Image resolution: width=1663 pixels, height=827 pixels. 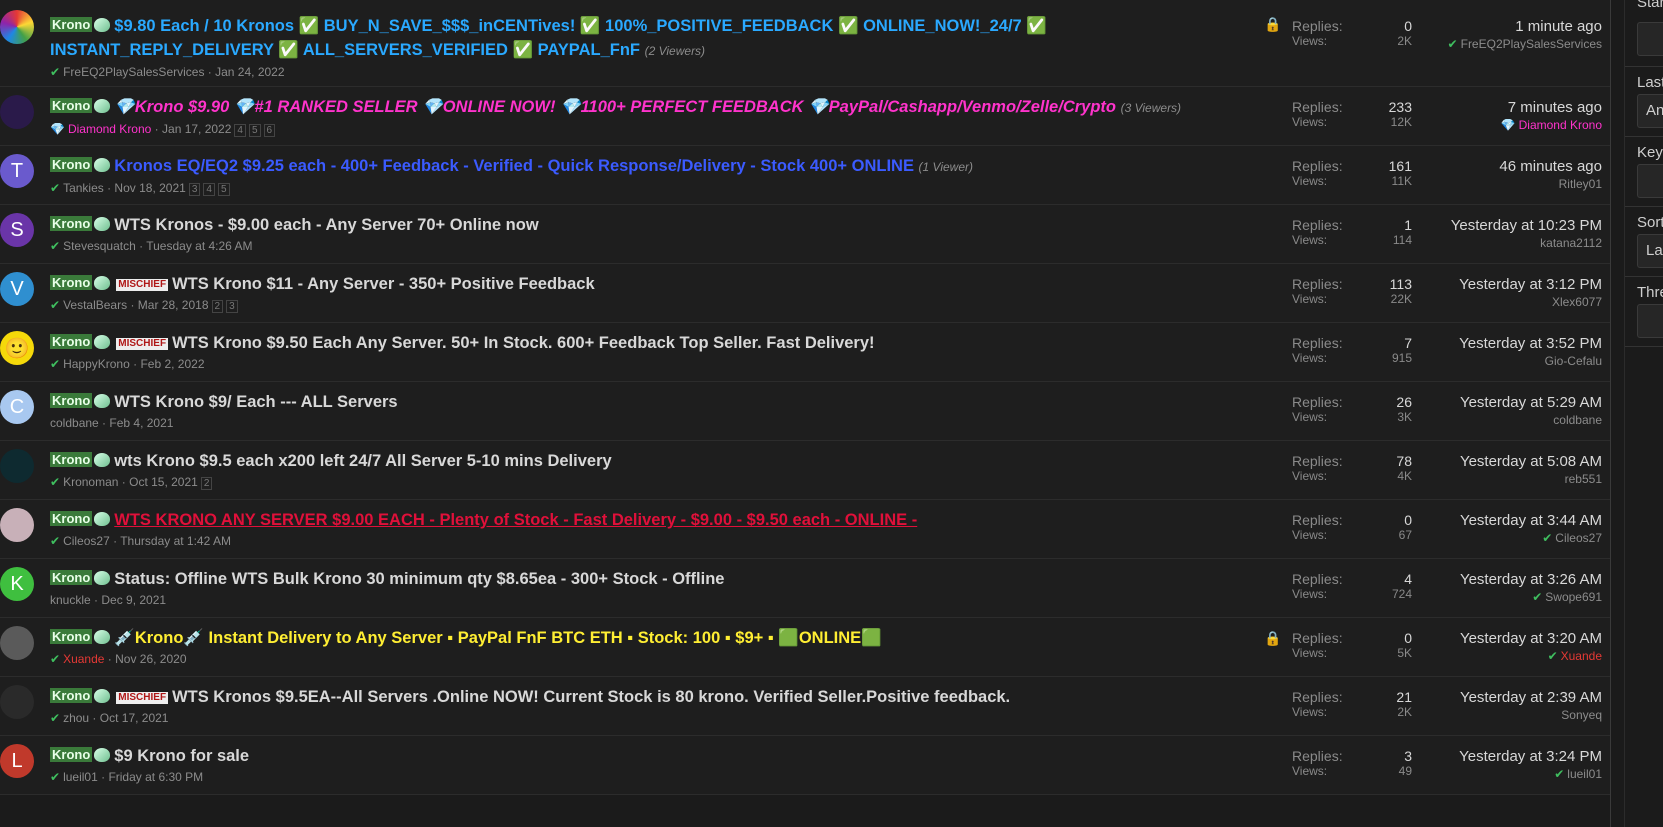 I want to click on last-post-time: Yesterday at 3:44 AM, so click(x=1531, y=520).